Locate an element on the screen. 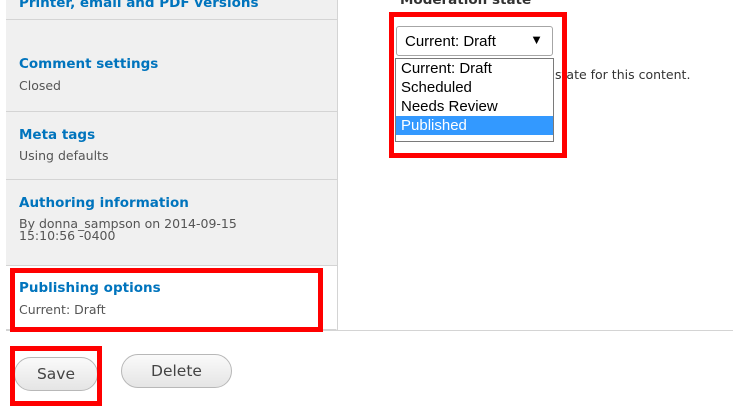 The image size is (733, 406). tab-summary-line2: 15:10:56 -0400 is located at coordinates (67, 235).